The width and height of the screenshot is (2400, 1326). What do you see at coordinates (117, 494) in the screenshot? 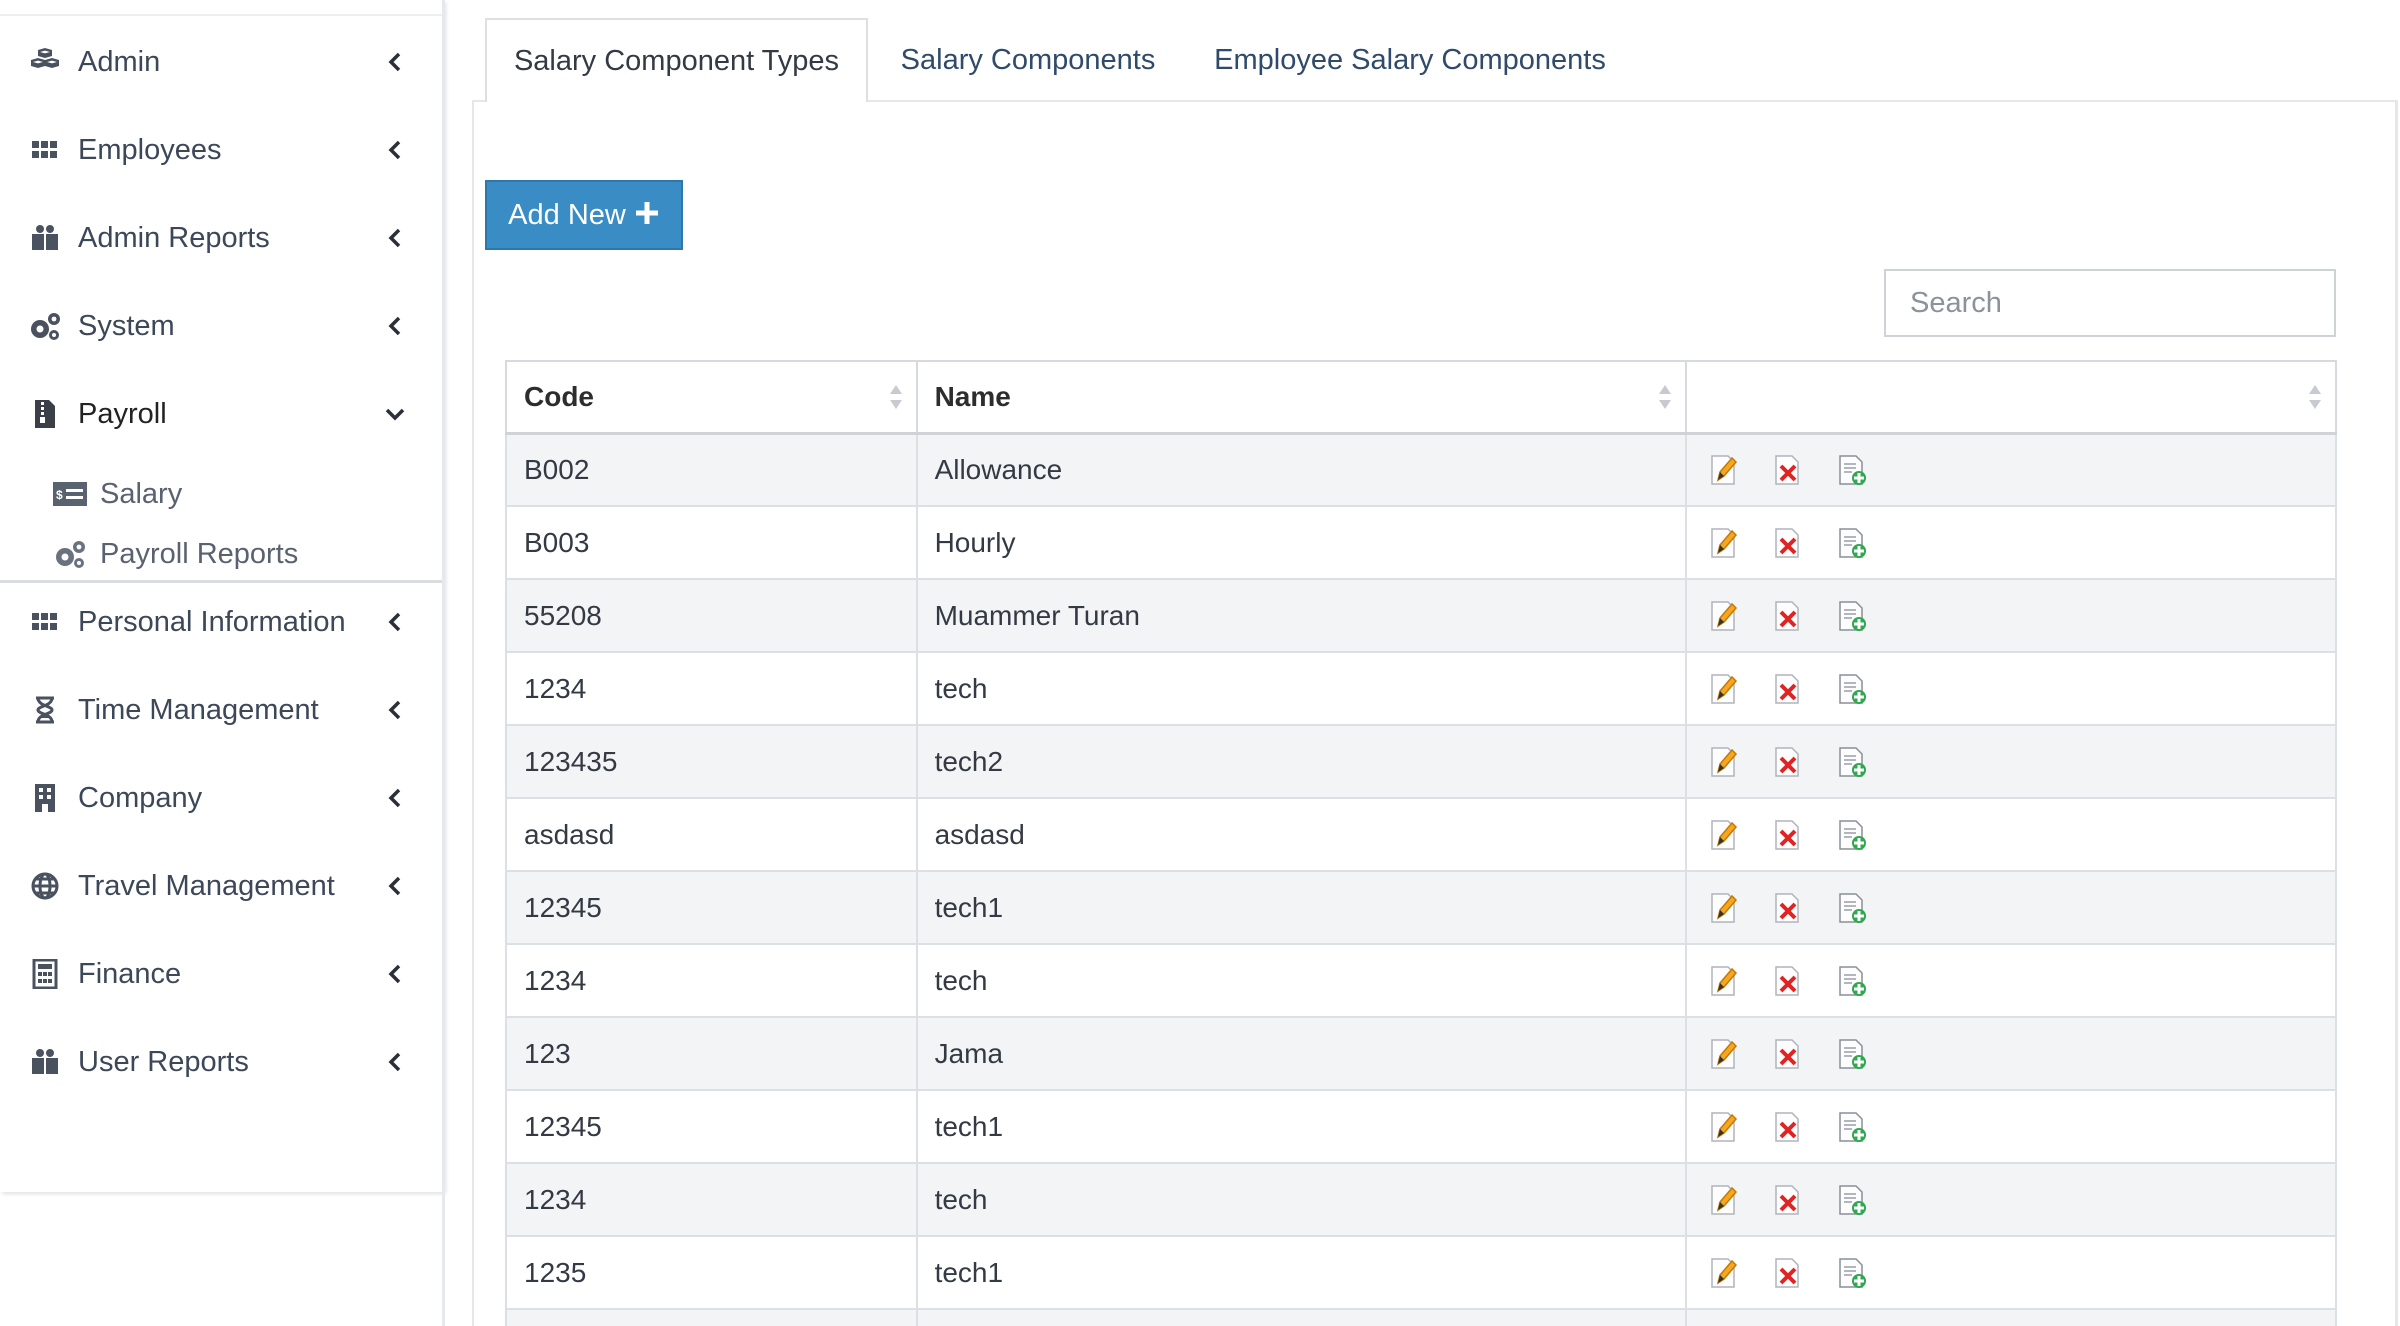
I see `sidebar-subitem-salary: $ Salary` at bounding box center [117, 494].